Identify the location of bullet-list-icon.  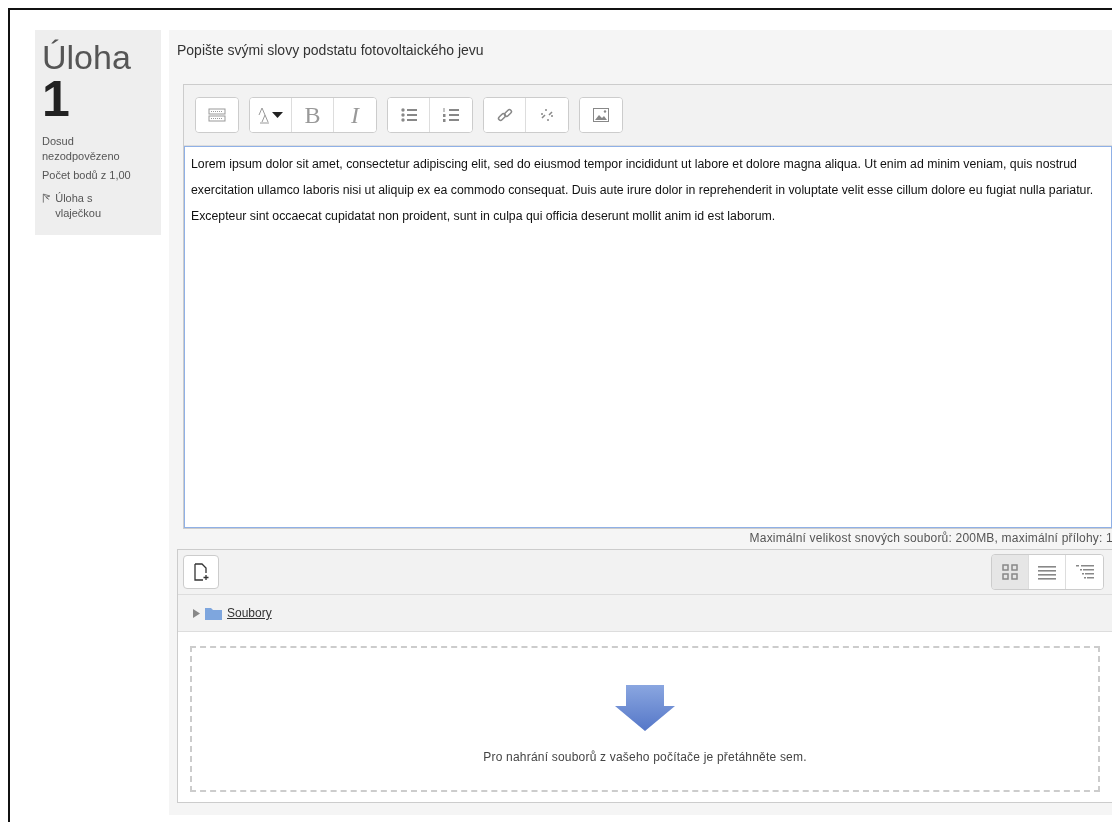
(408, 115).